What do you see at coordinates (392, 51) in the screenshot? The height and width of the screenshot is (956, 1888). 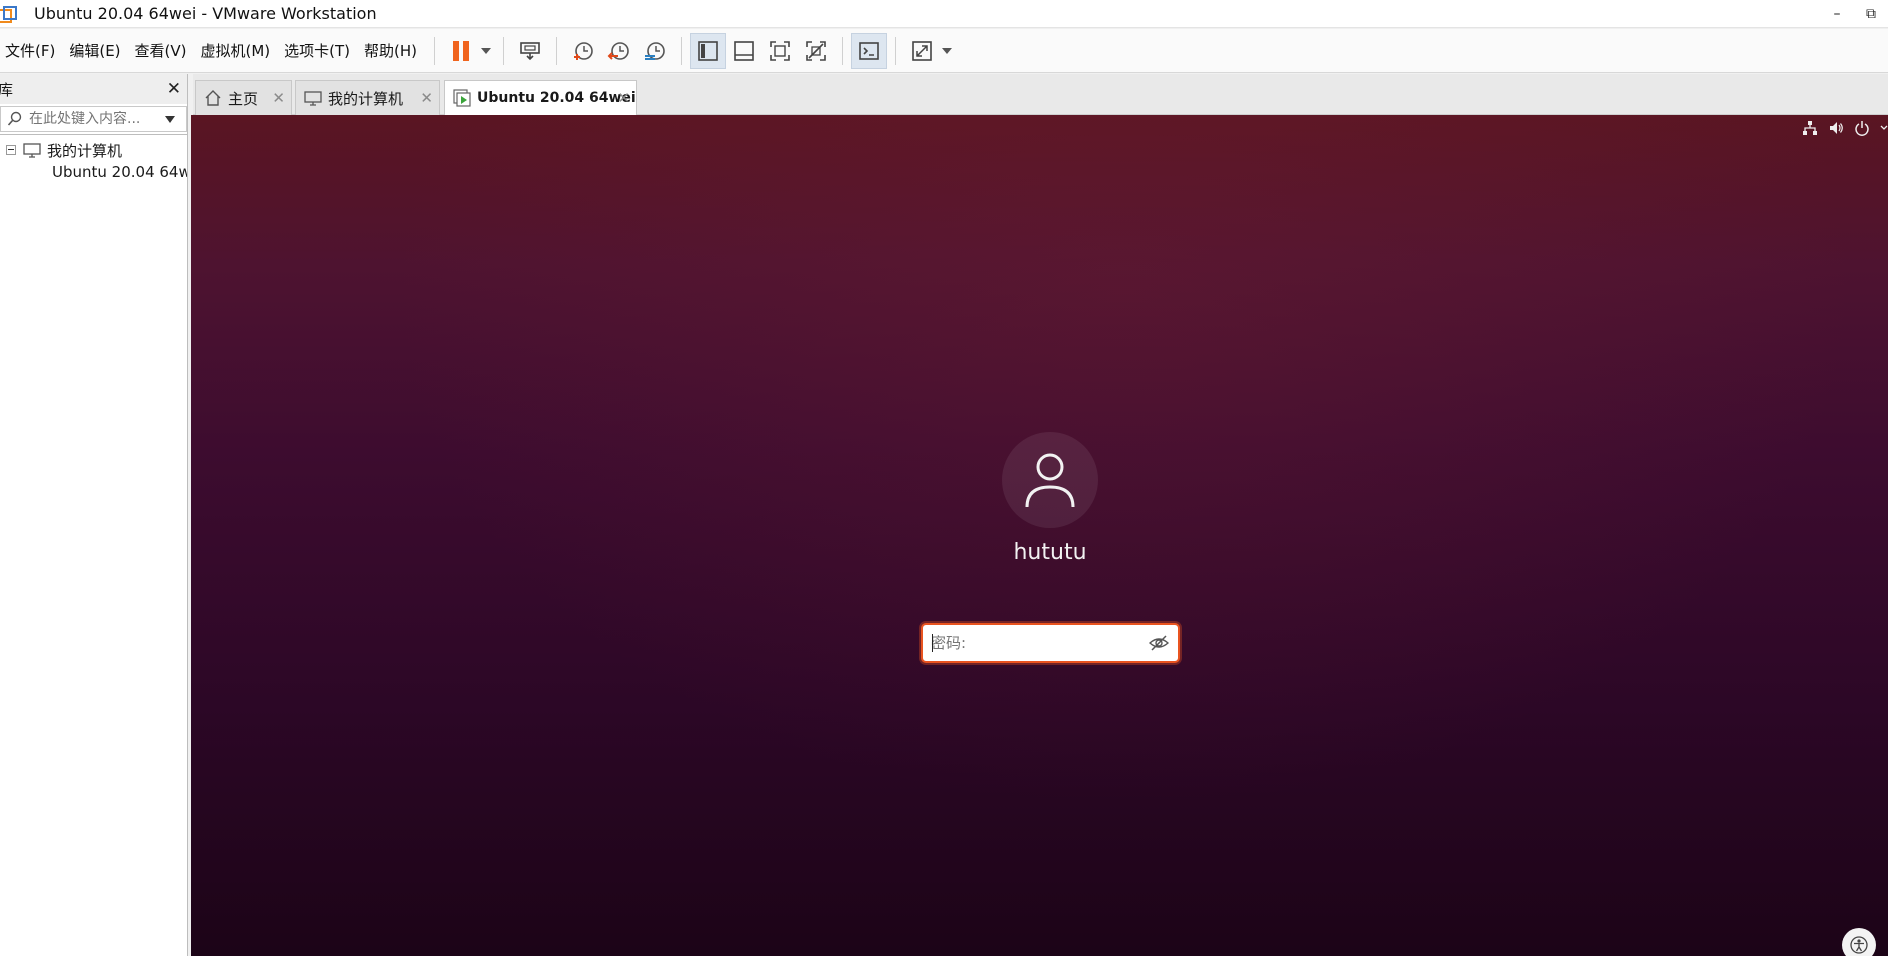 I see `menu-help: 帮助(H)` at bounding box center [392, 51].